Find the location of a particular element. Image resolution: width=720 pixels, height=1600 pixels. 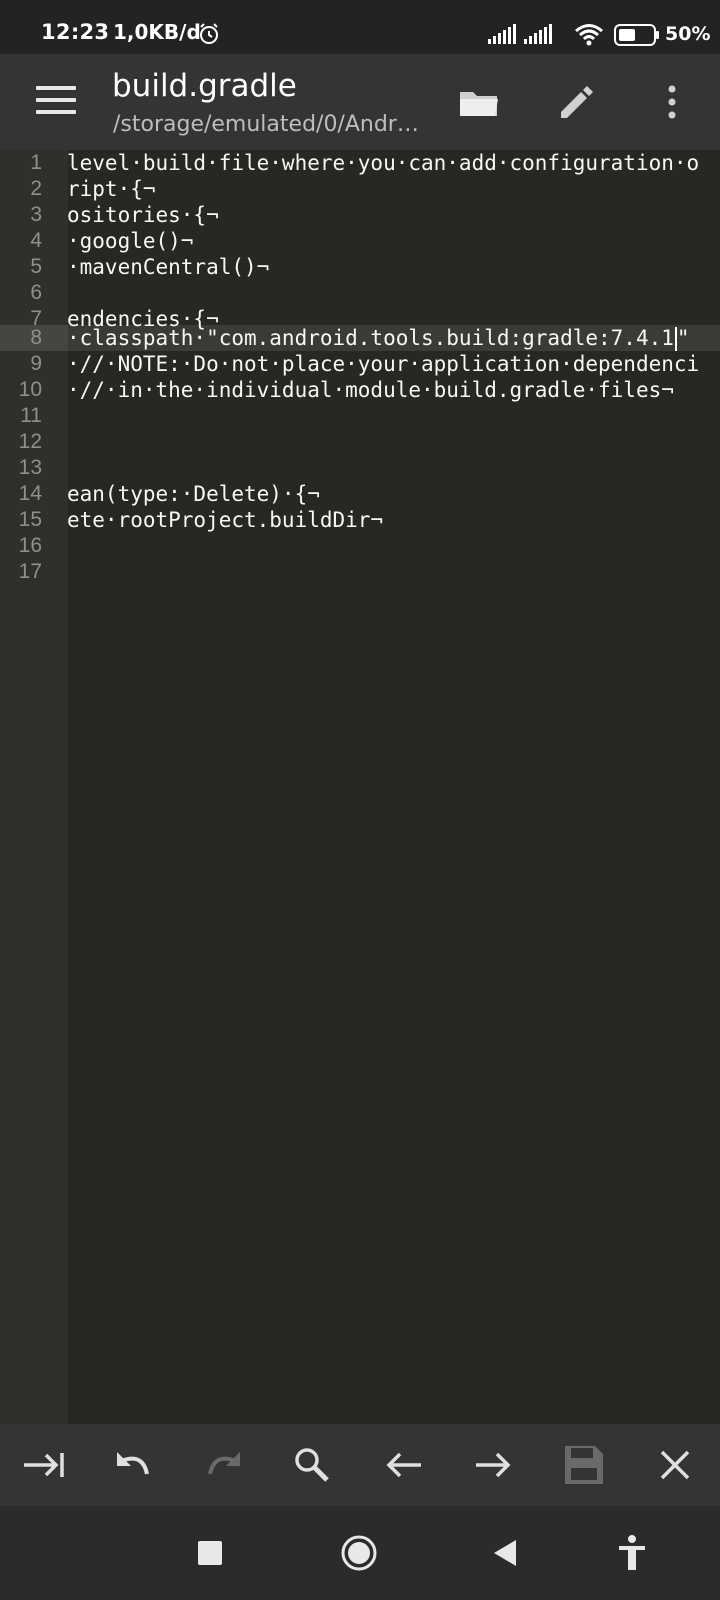

redo-icon is located at coordinates (223, 1465).